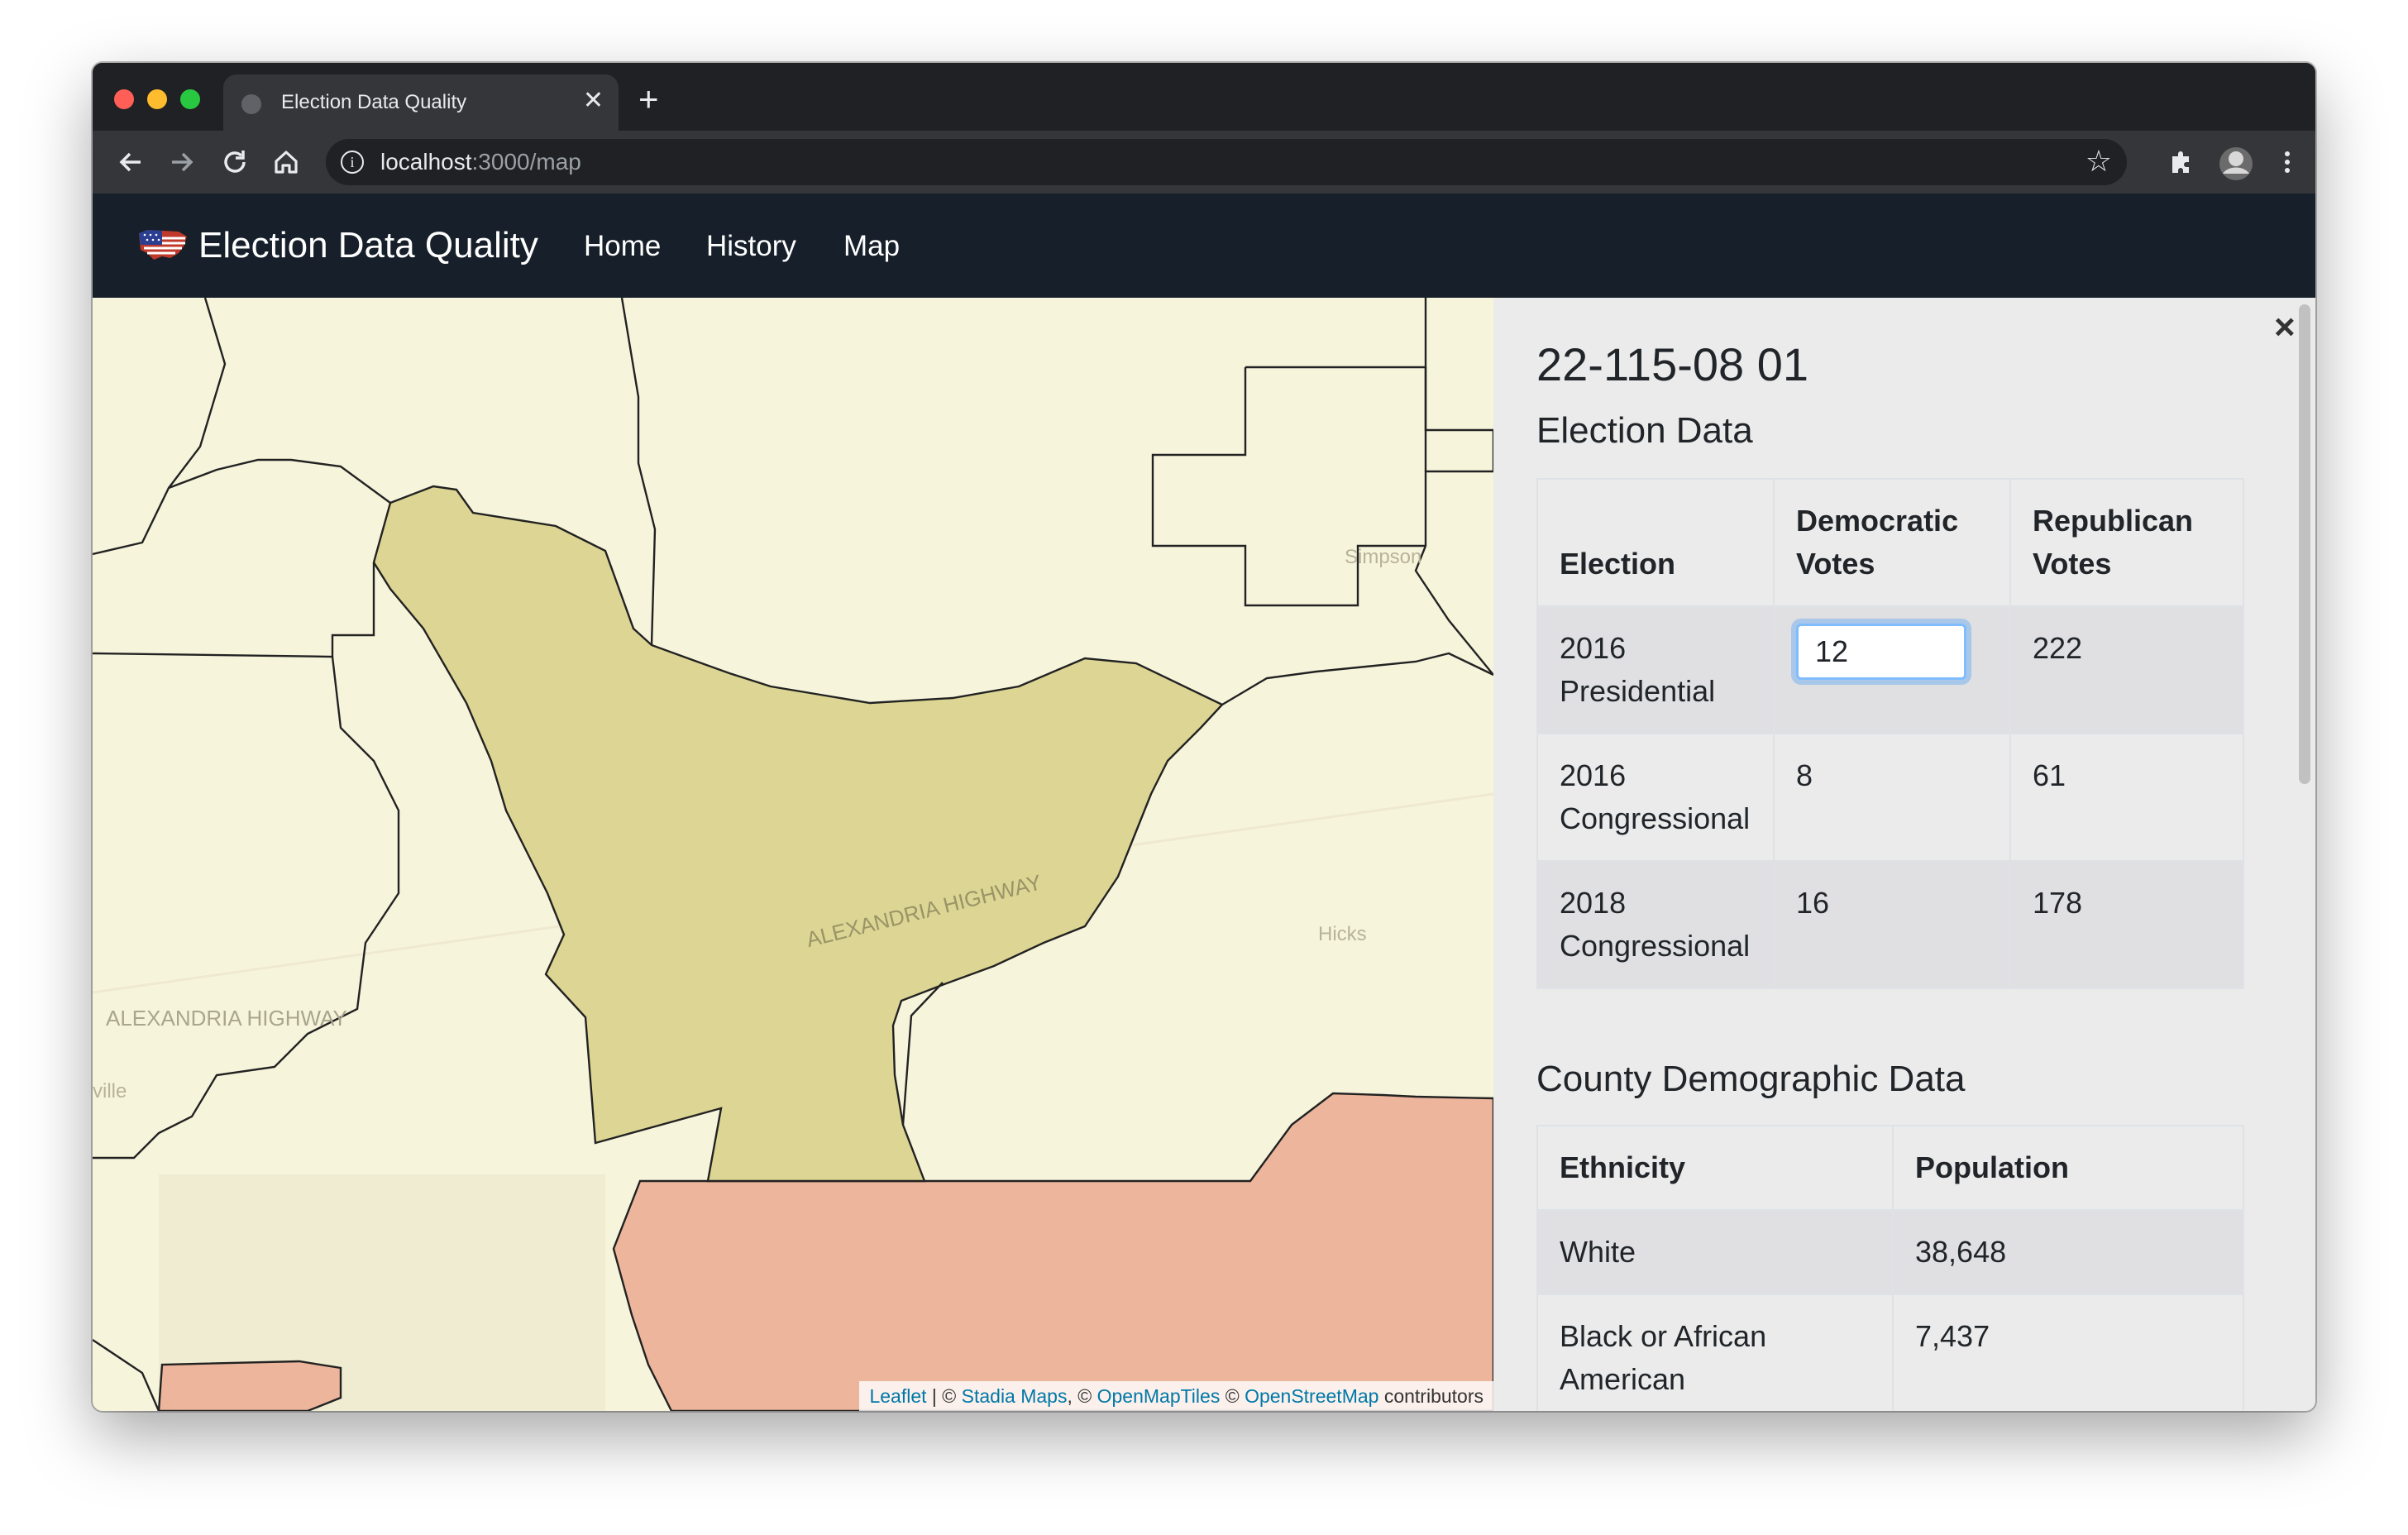 The width and height of the screenshot is (2408, 1535). I want to click on openstreetmap-link: OpenStreetMap, so click(1311, 1396).